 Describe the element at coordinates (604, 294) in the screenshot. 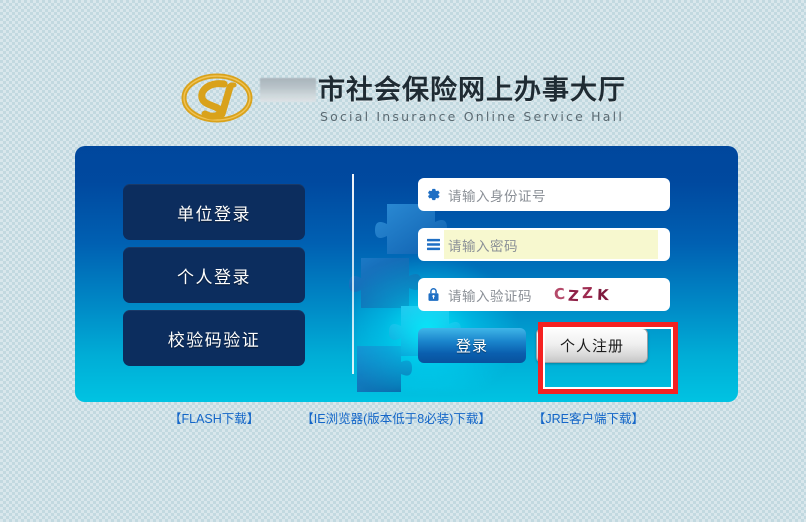

I see `captcha-char-4: K` at that location.